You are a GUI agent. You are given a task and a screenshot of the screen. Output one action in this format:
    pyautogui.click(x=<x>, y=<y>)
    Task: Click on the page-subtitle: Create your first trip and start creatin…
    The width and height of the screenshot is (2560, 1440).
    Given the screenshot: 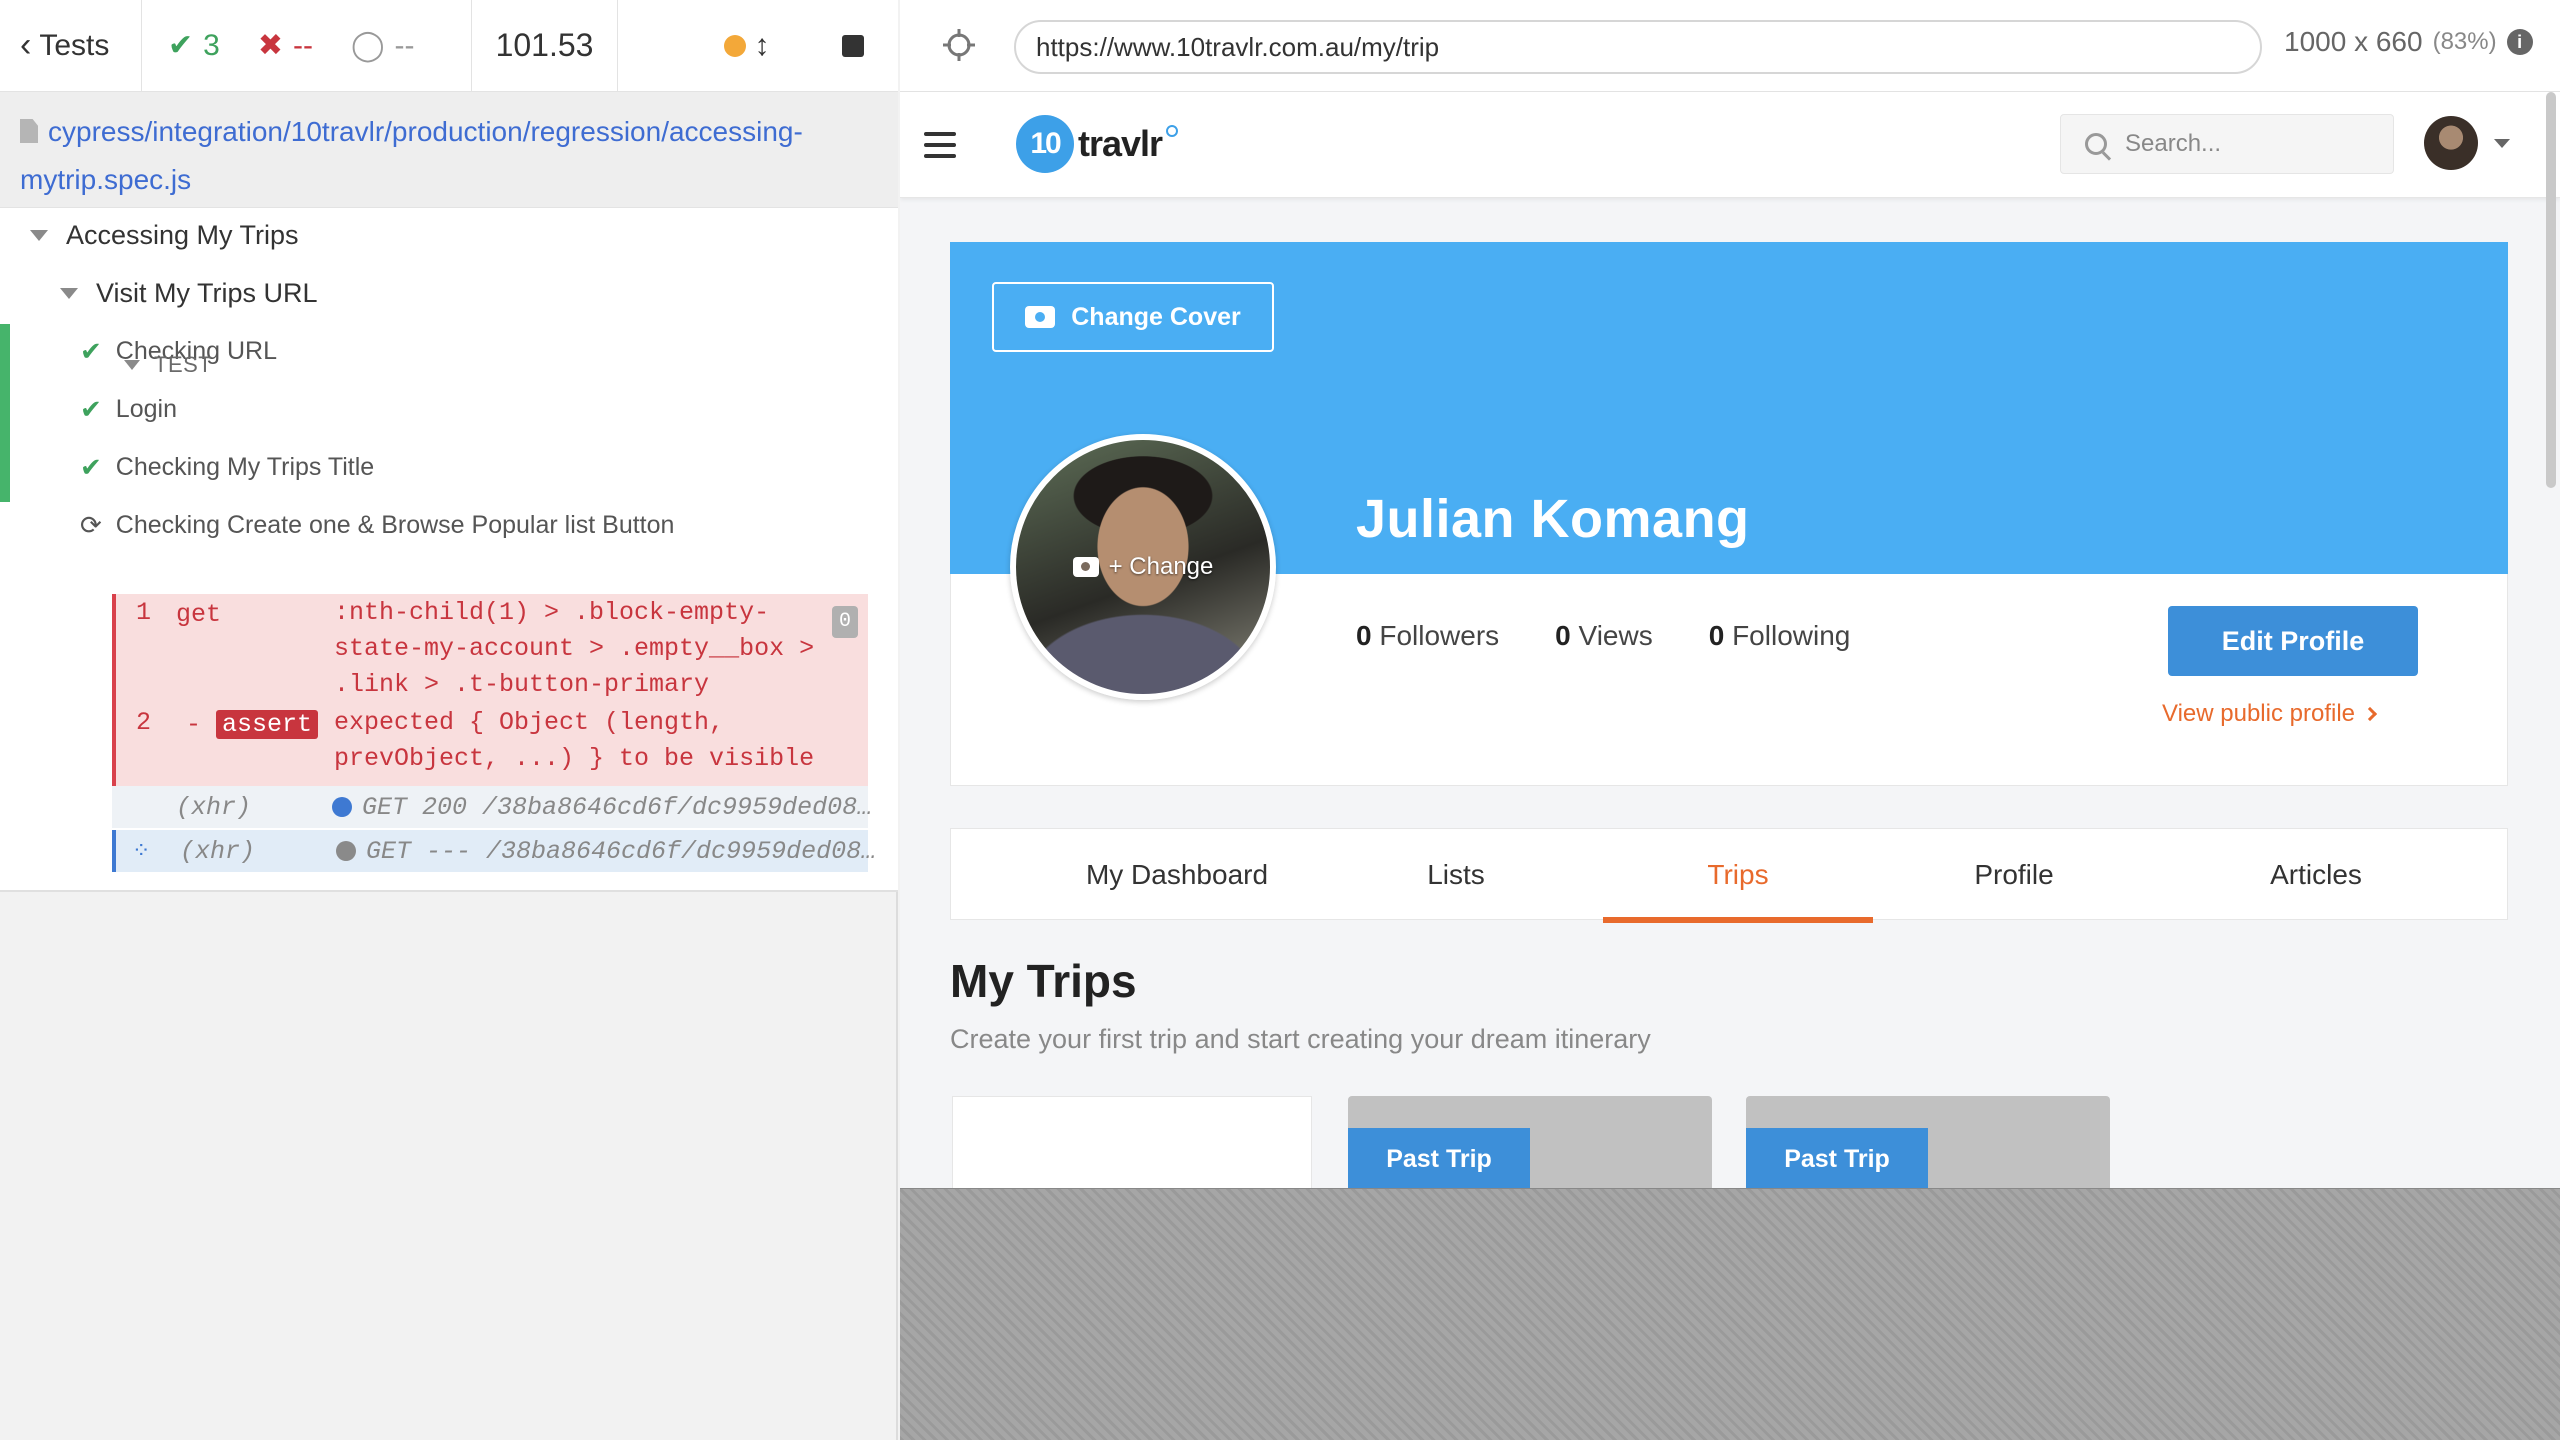 What is the action you would take?
    pyautogui.click(x=1300, y=1039)
    